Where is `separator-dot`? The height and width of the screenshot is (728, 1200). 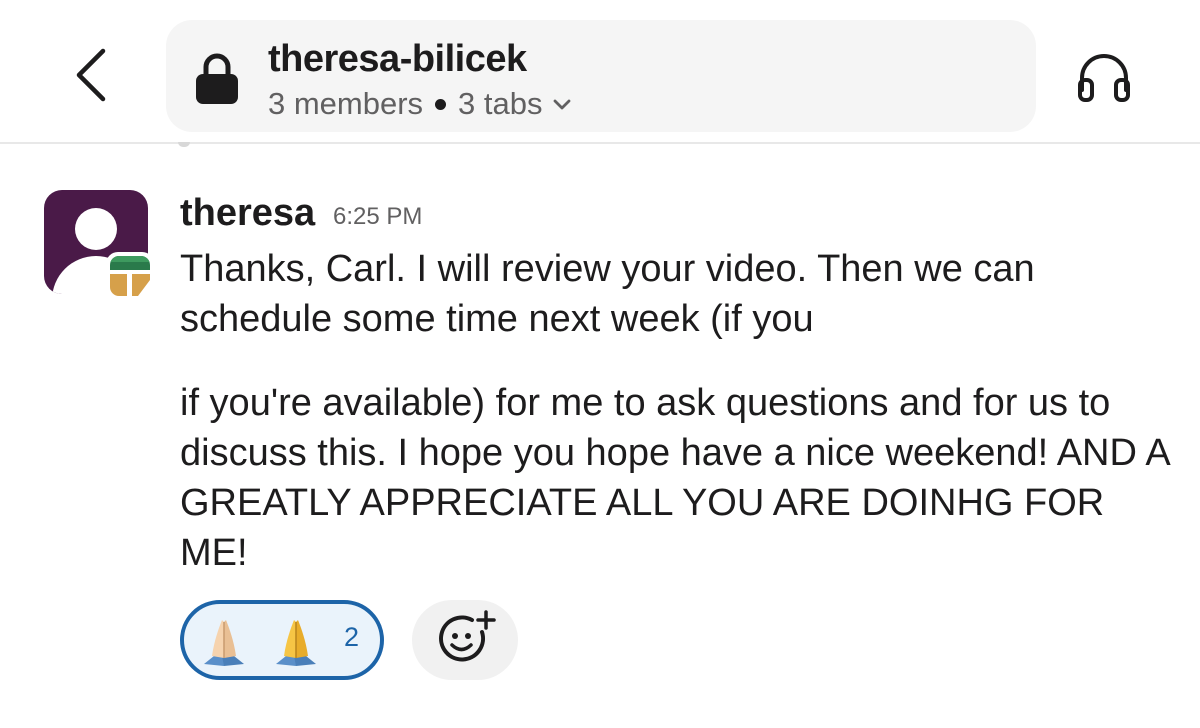 separator-dot is located at coordinates (441, 104).